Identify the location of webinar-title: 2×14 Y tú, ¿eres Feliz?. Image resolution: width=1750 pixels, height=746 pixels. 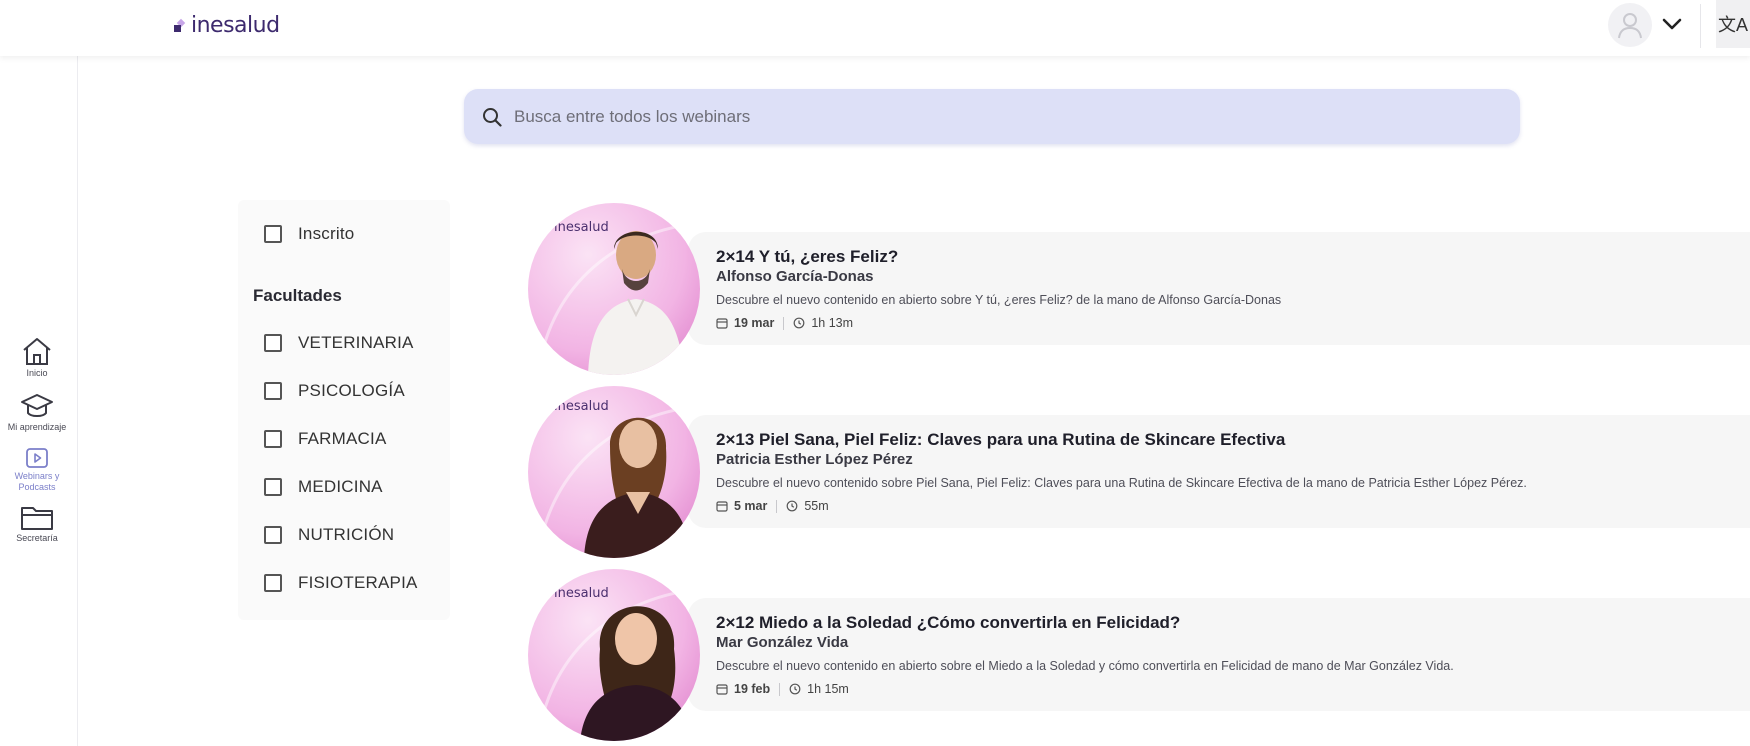
(1231, 257).